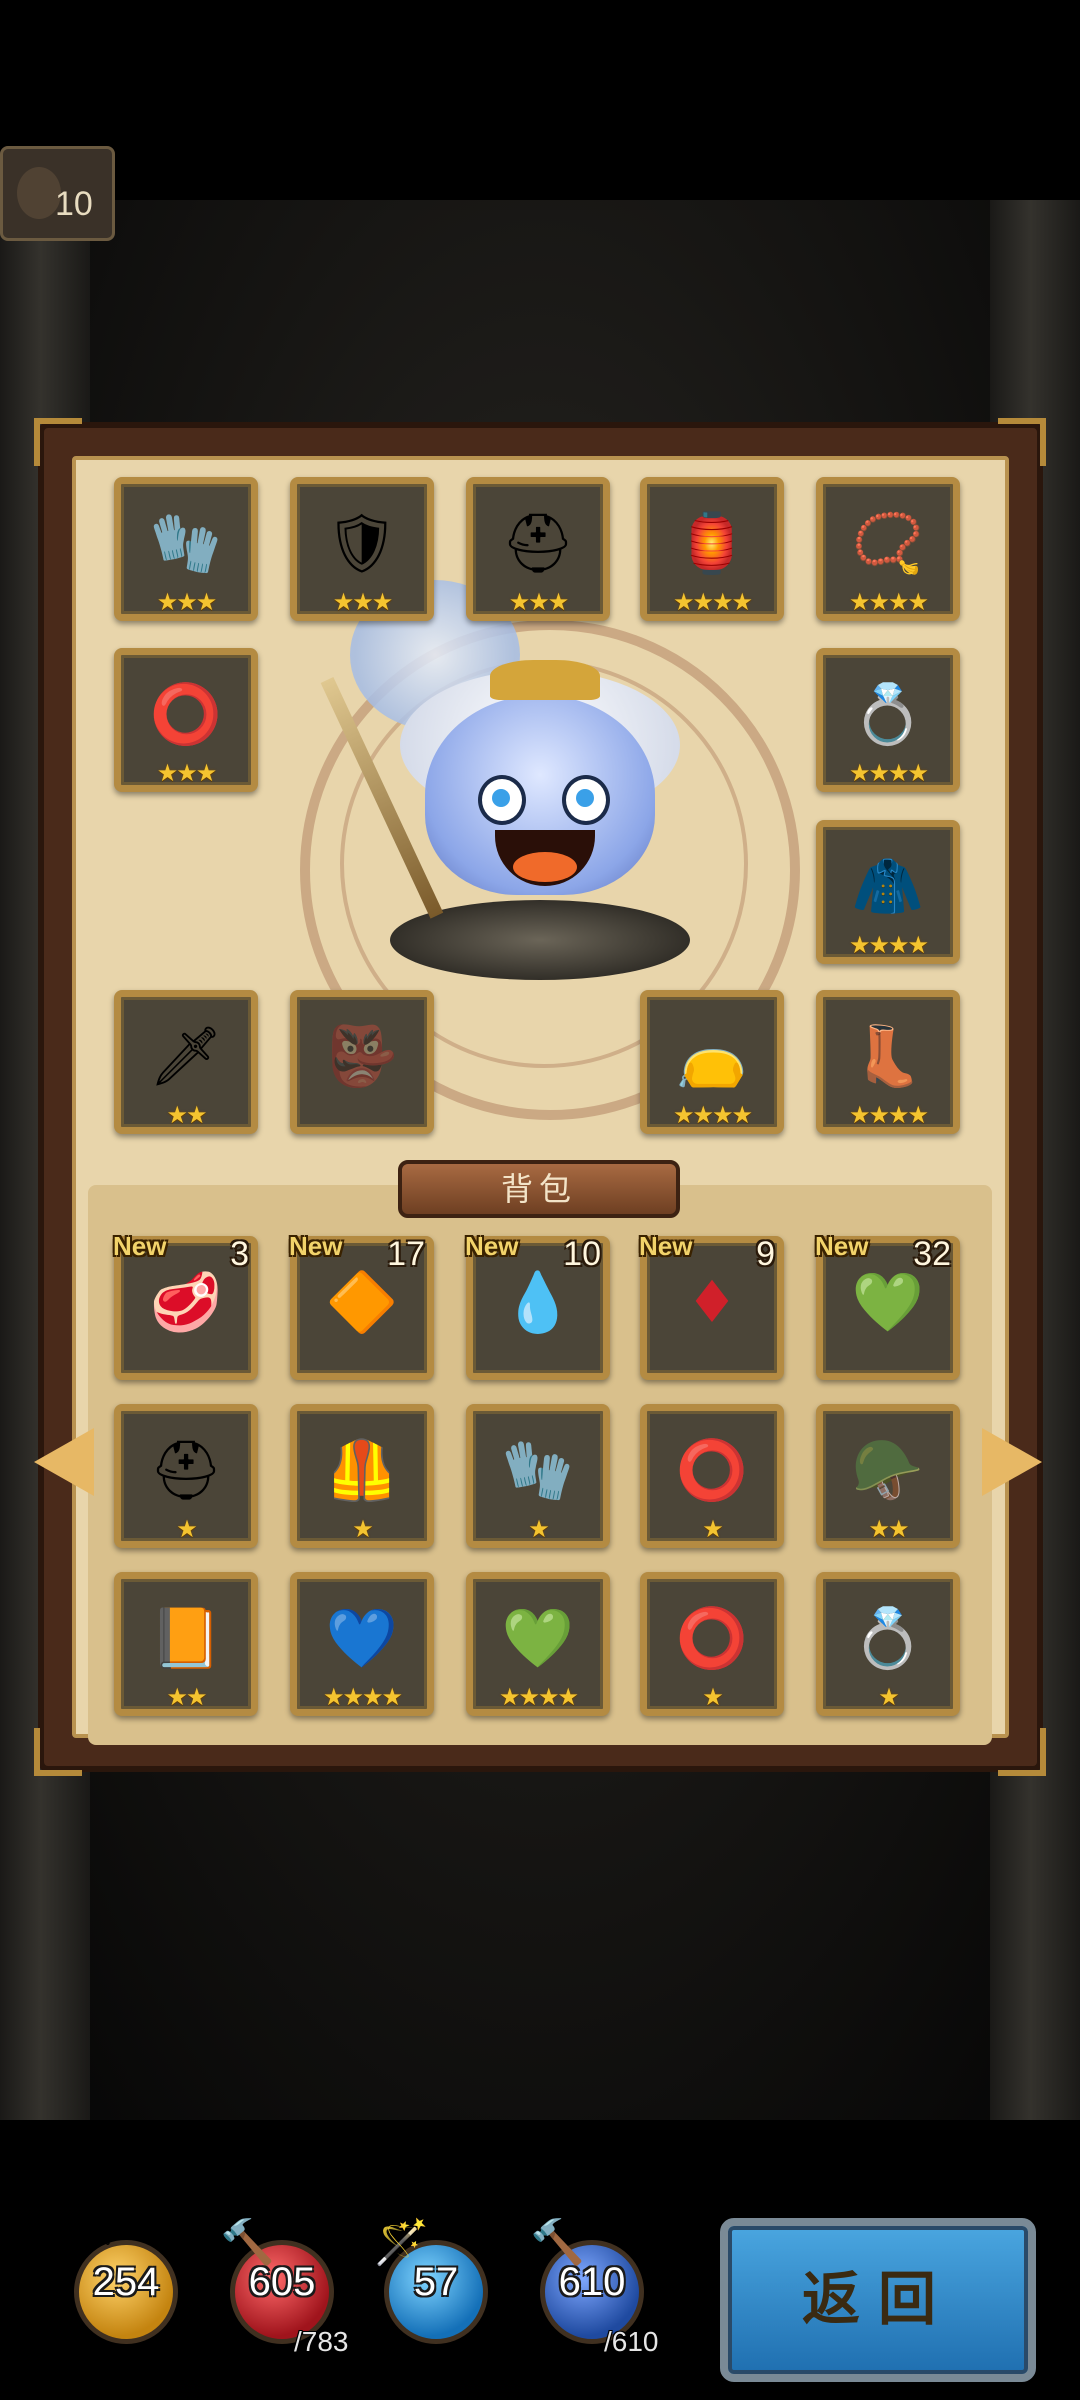 This screenshot has height=2400, width=1080. Describe the element at coordinates (186, 1470) in the screenshot. I see `winged-helmet-icon: ⛑` at that location.